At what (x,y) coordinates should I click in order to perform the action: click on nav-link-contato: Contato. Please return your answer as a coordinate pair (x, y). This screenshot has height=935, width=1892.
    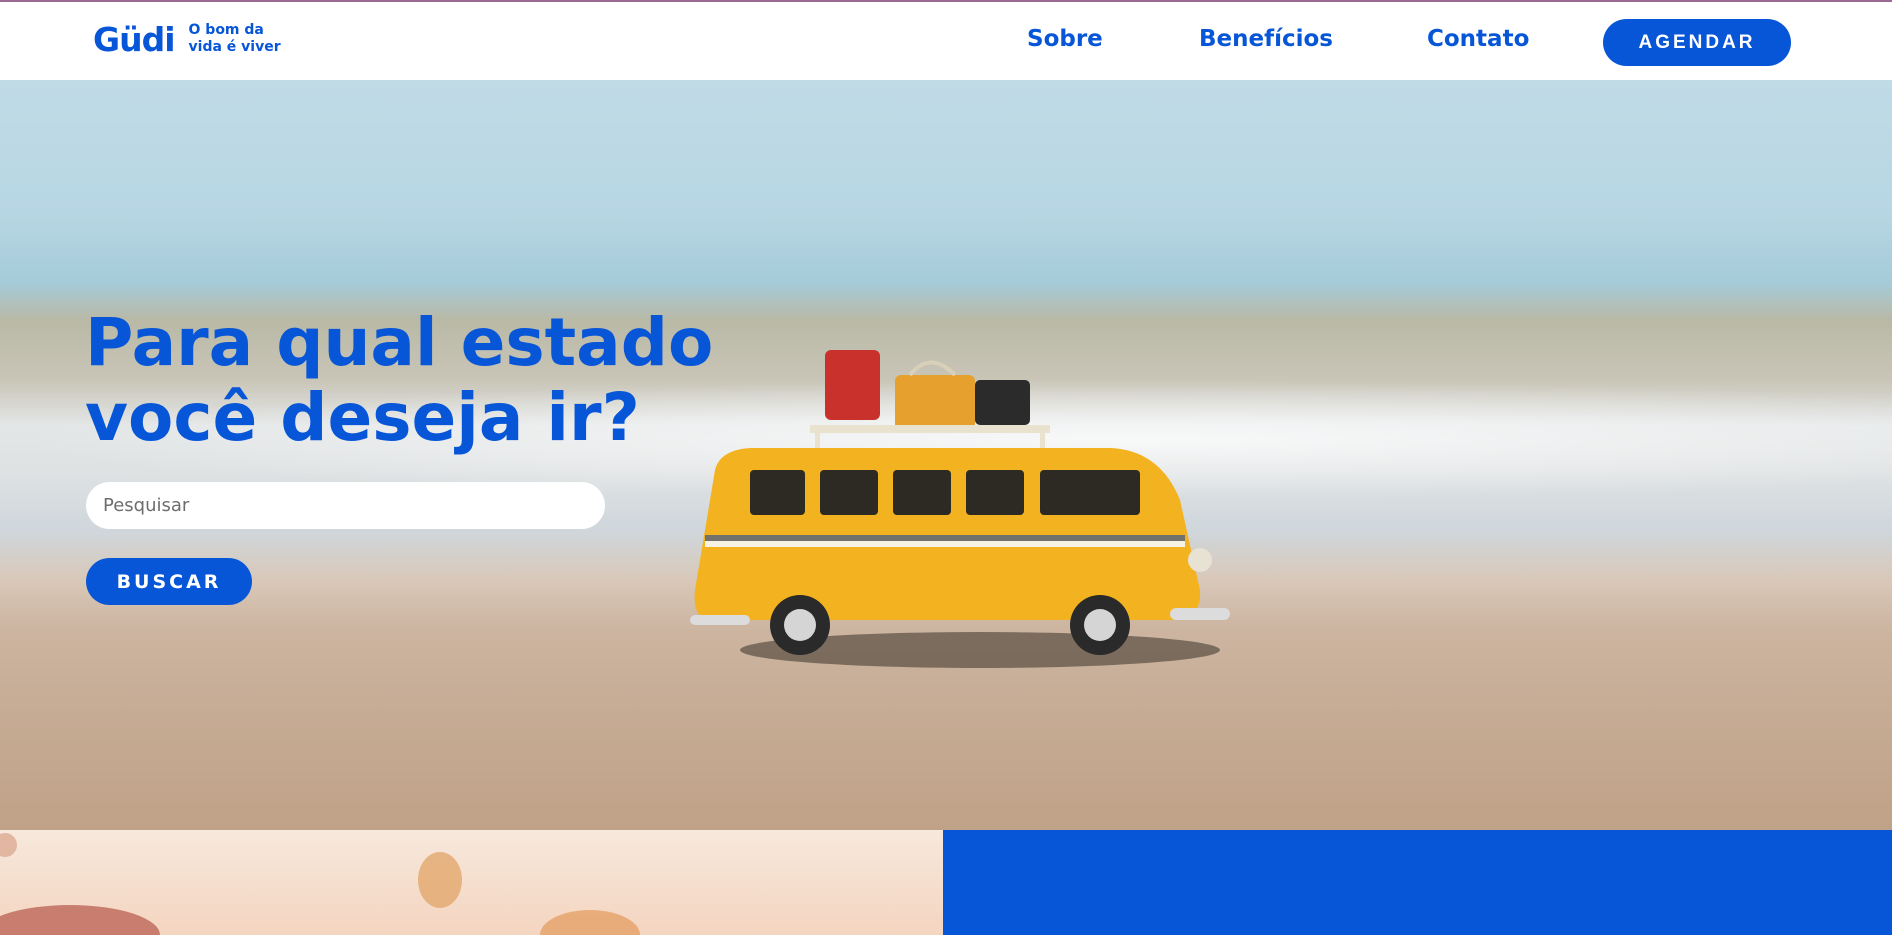
    Looking at the image, I should click on (1478, 39).